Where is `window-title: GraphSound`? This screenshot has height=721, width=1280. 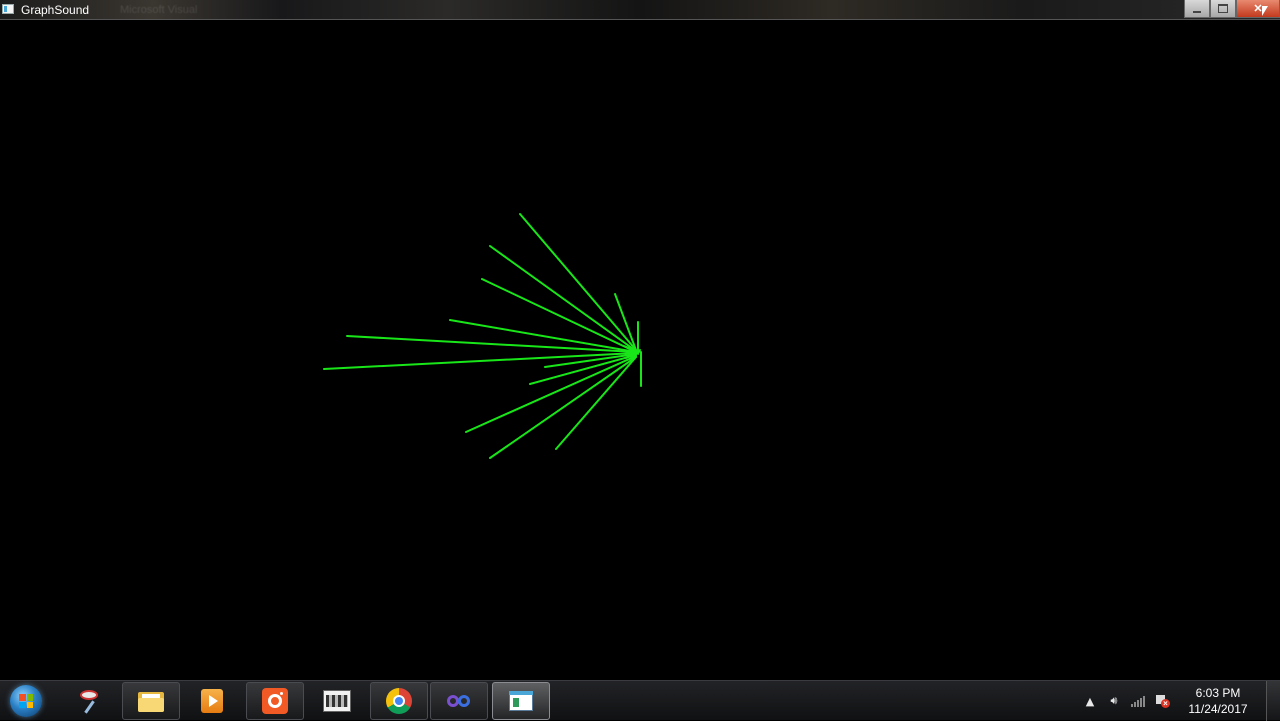 window-title: GraphSound is located at coordinates (55, 10).